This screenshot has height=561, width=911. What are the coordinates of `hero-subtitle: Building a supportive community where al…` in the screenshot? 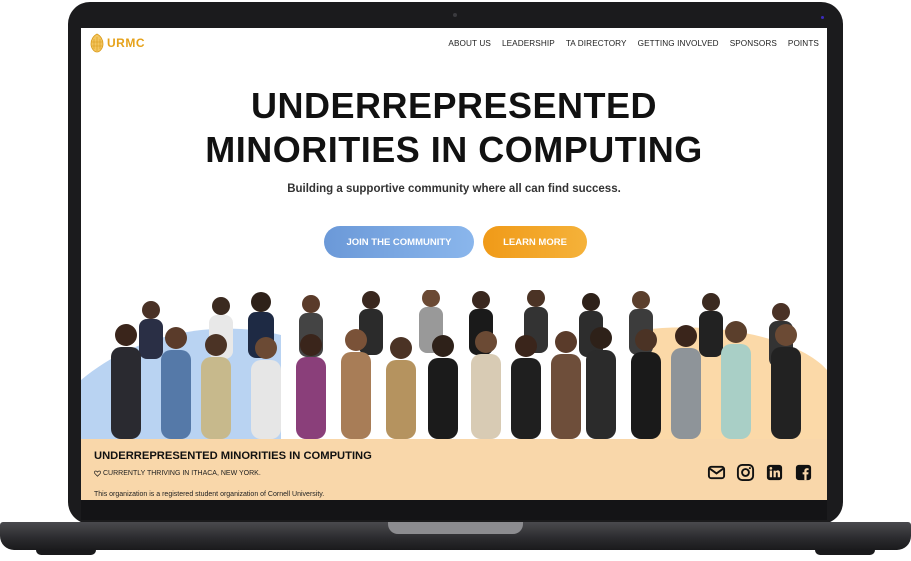 It's located at (454, 189).